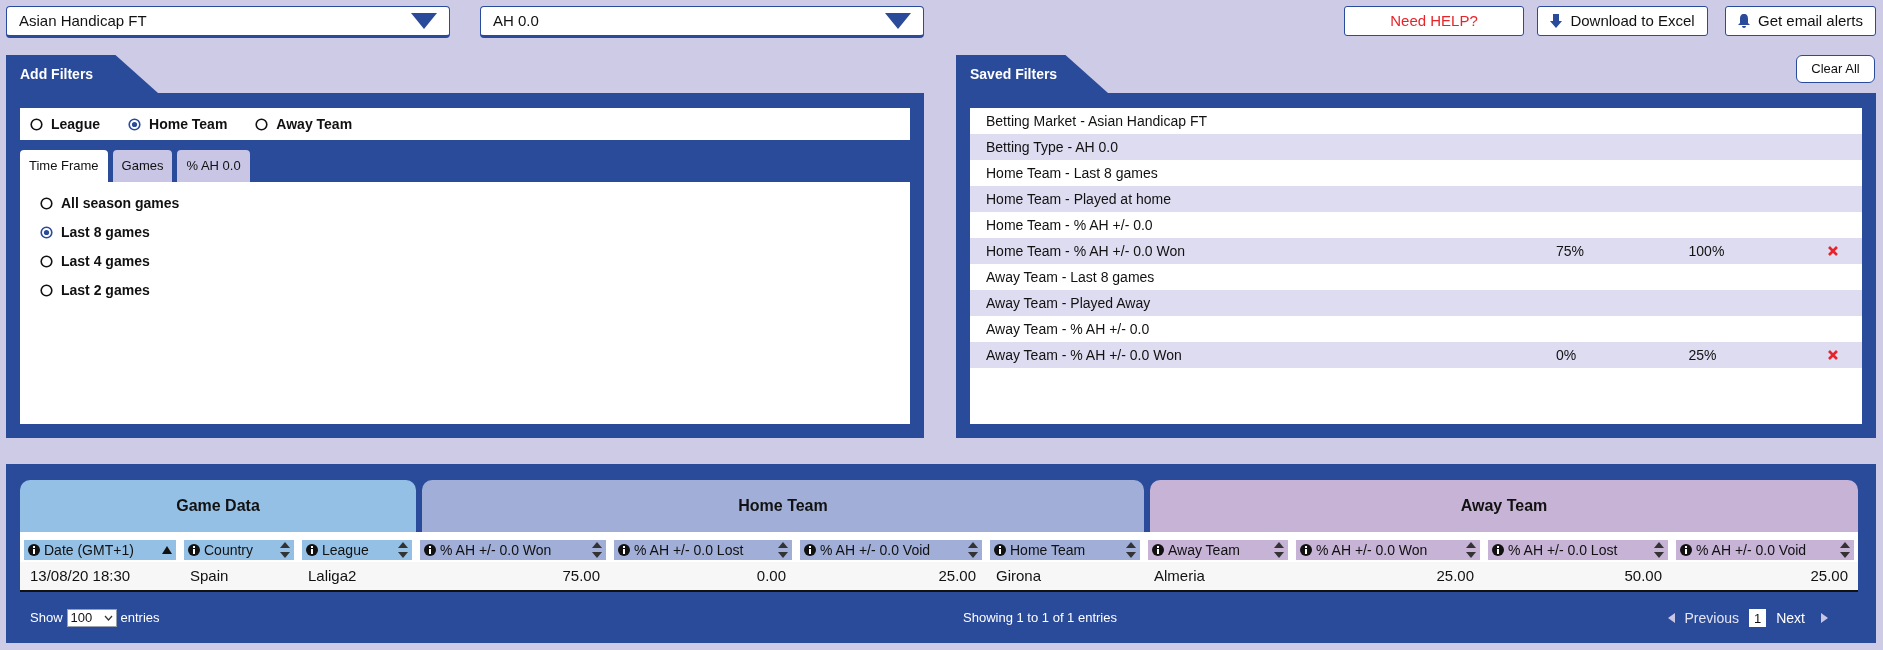  I want to click on column-header: Home Team, so click(1065, 550).